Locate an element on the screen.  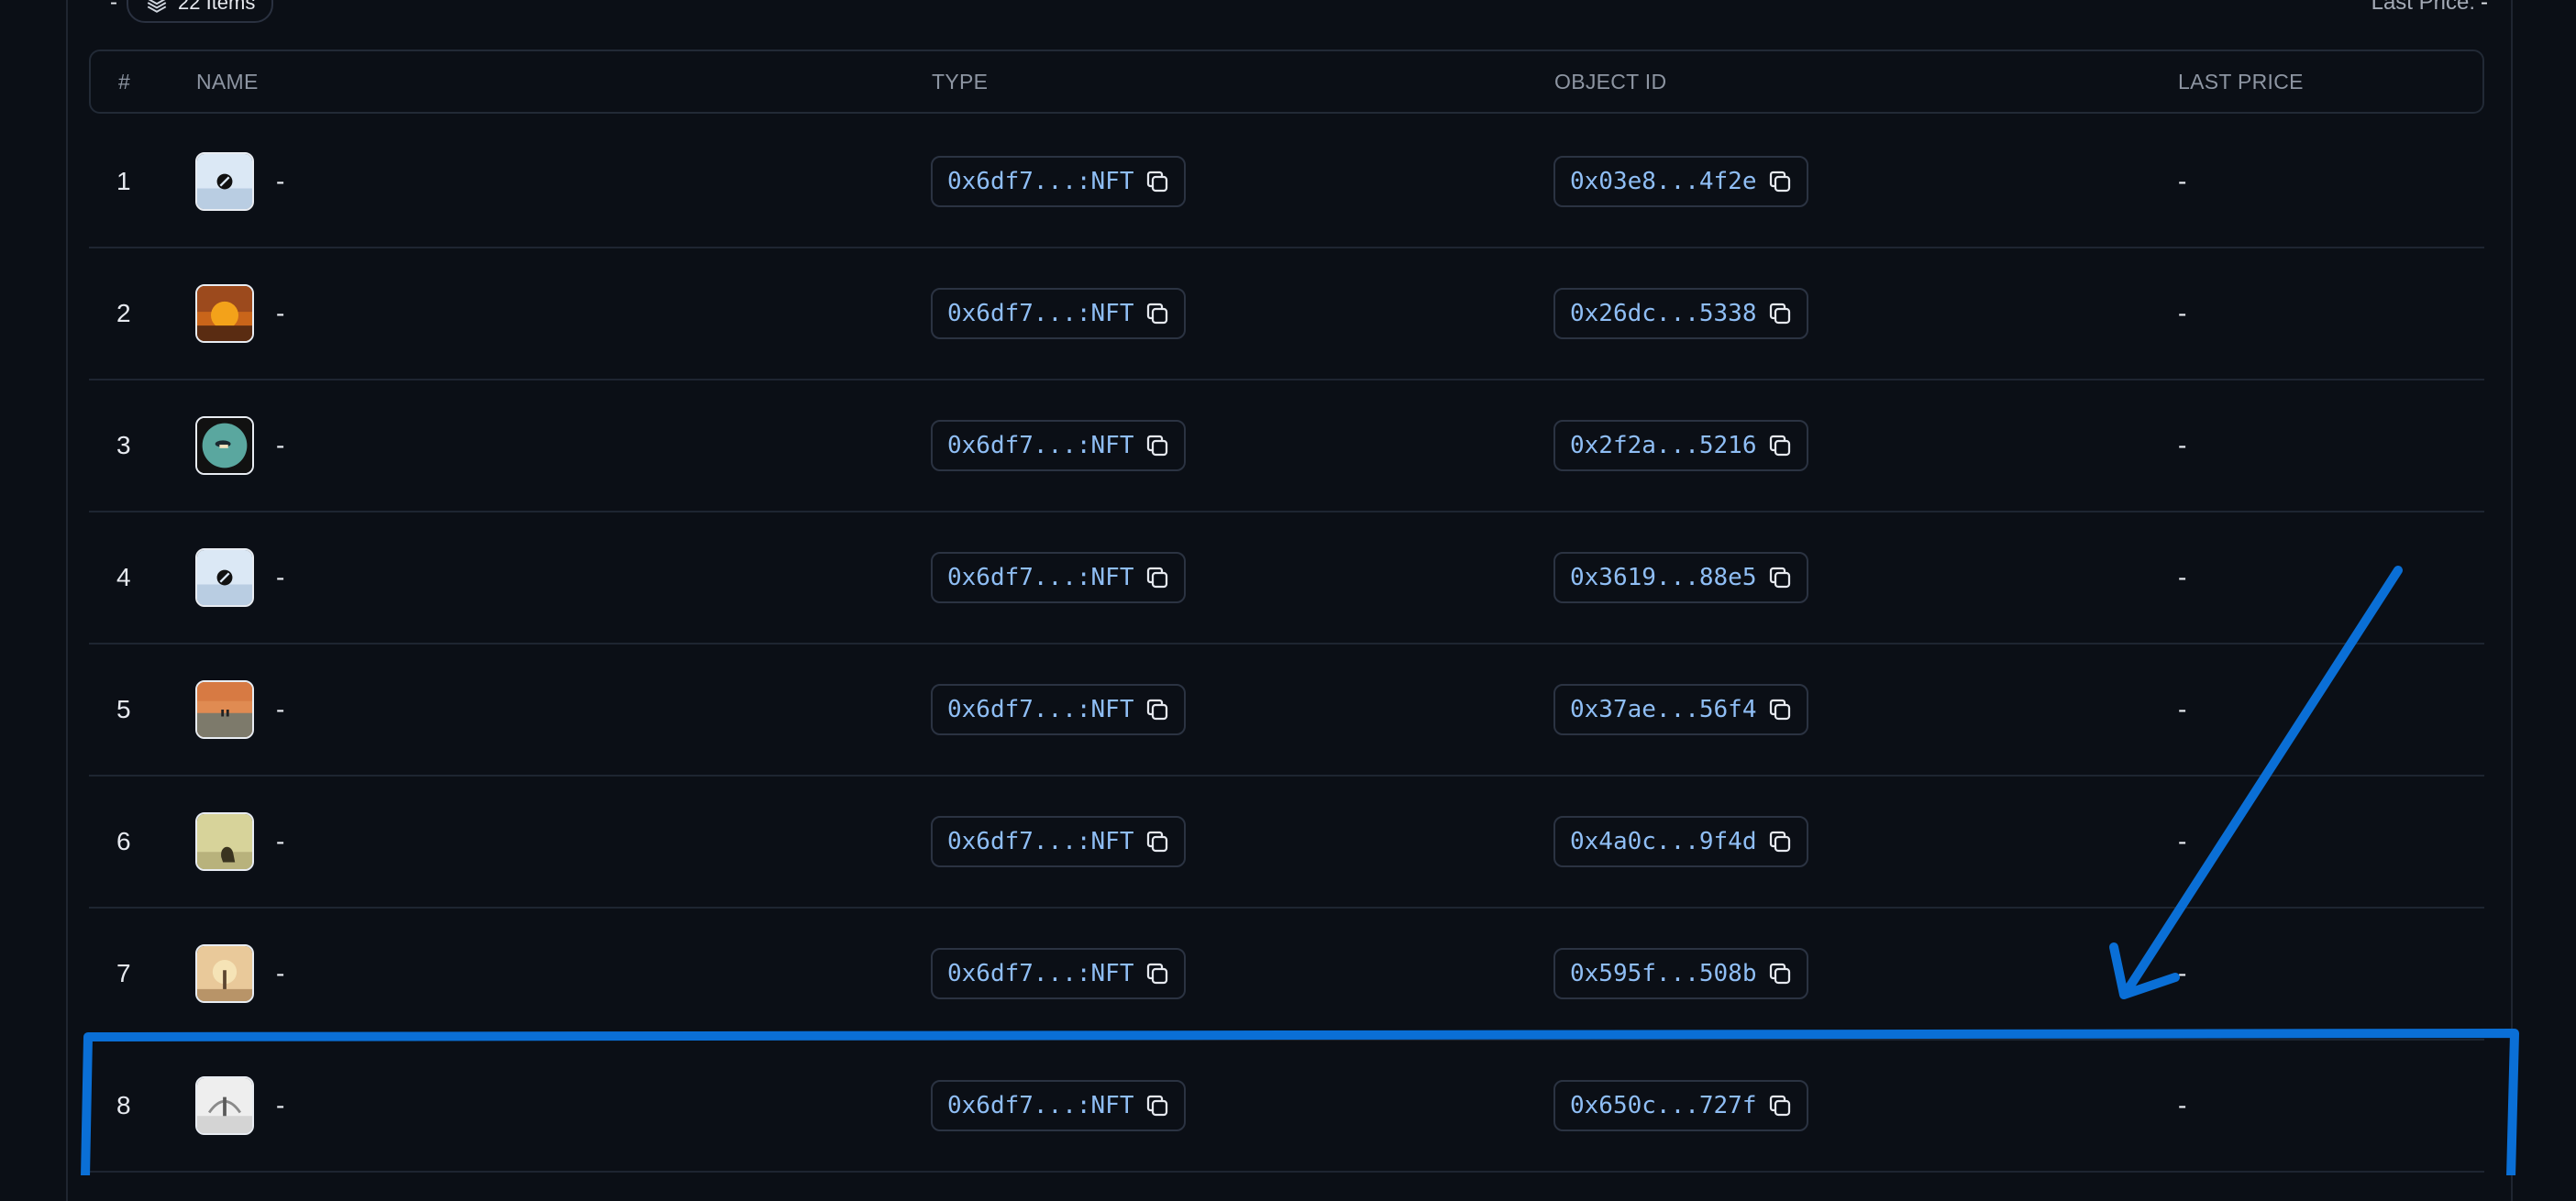
object-id-chip: 0x4a0c...9f4d is located at coordinates (1680, 841).